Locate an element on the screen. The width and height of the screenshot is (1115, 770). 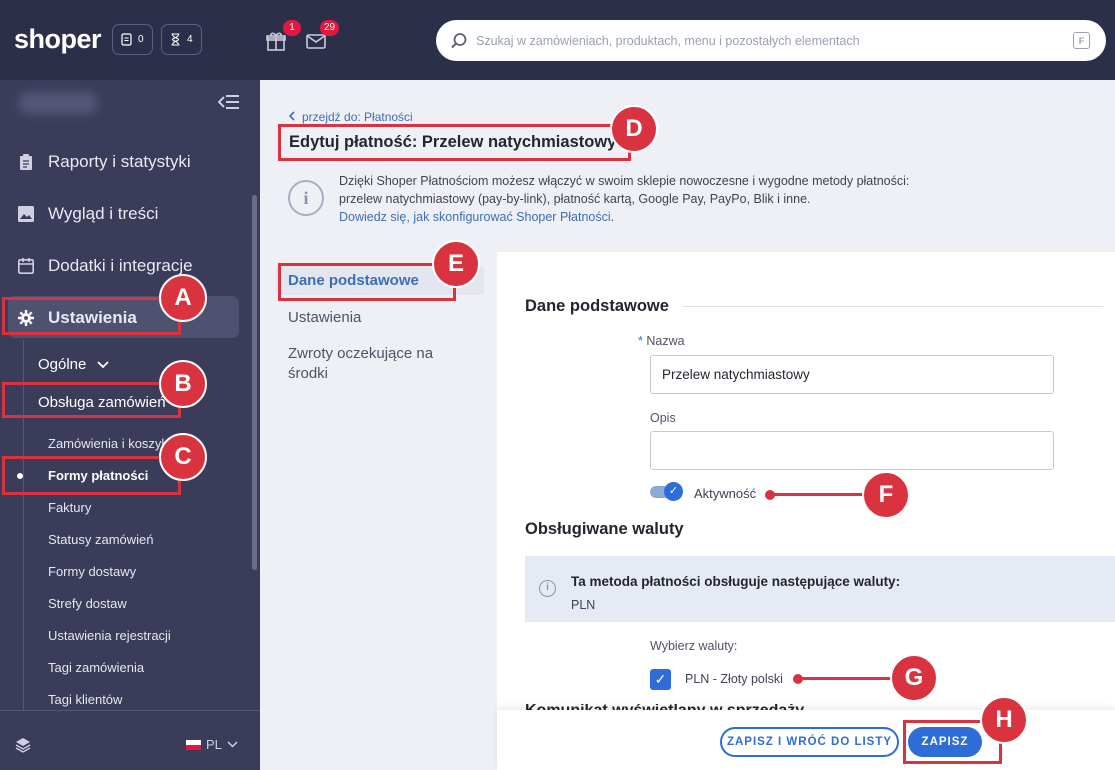
language-switcher: PL is located at coordinates (212, 744).